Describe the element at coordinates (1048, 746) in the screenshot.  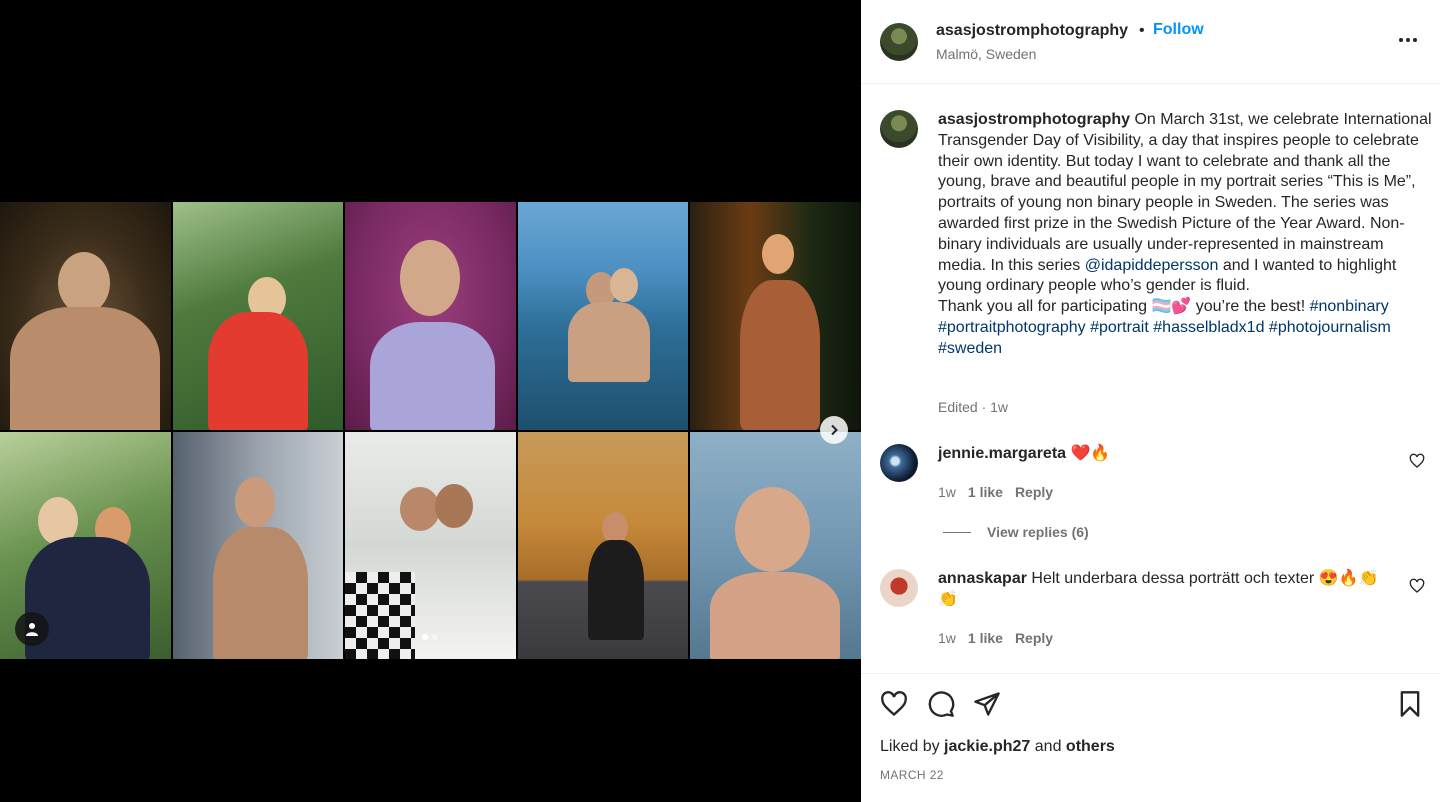
I see `liked-by-and: and` at that location.